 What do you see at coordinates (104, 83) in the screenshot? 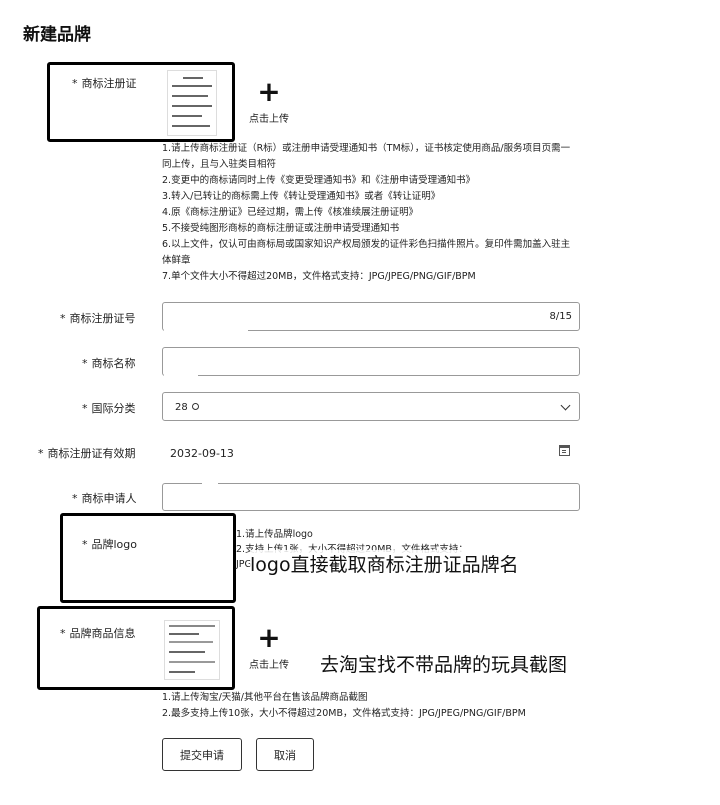
I see `trademark-certificate-label: * 商标注册证` at bounding box center [104, 83].